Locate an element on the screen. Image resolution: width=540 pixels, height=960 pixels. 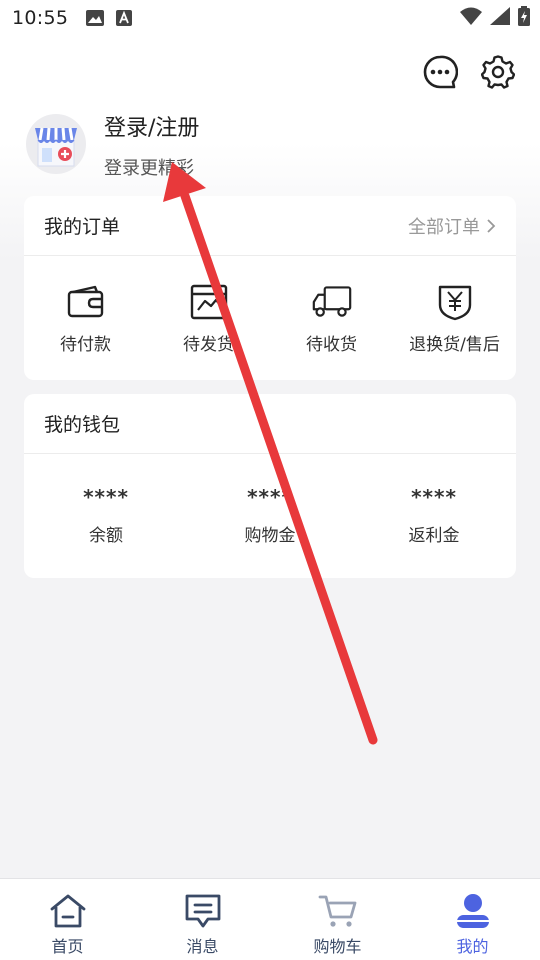
wallet-title: 我的钱包 is located at coordinates (82, 425).